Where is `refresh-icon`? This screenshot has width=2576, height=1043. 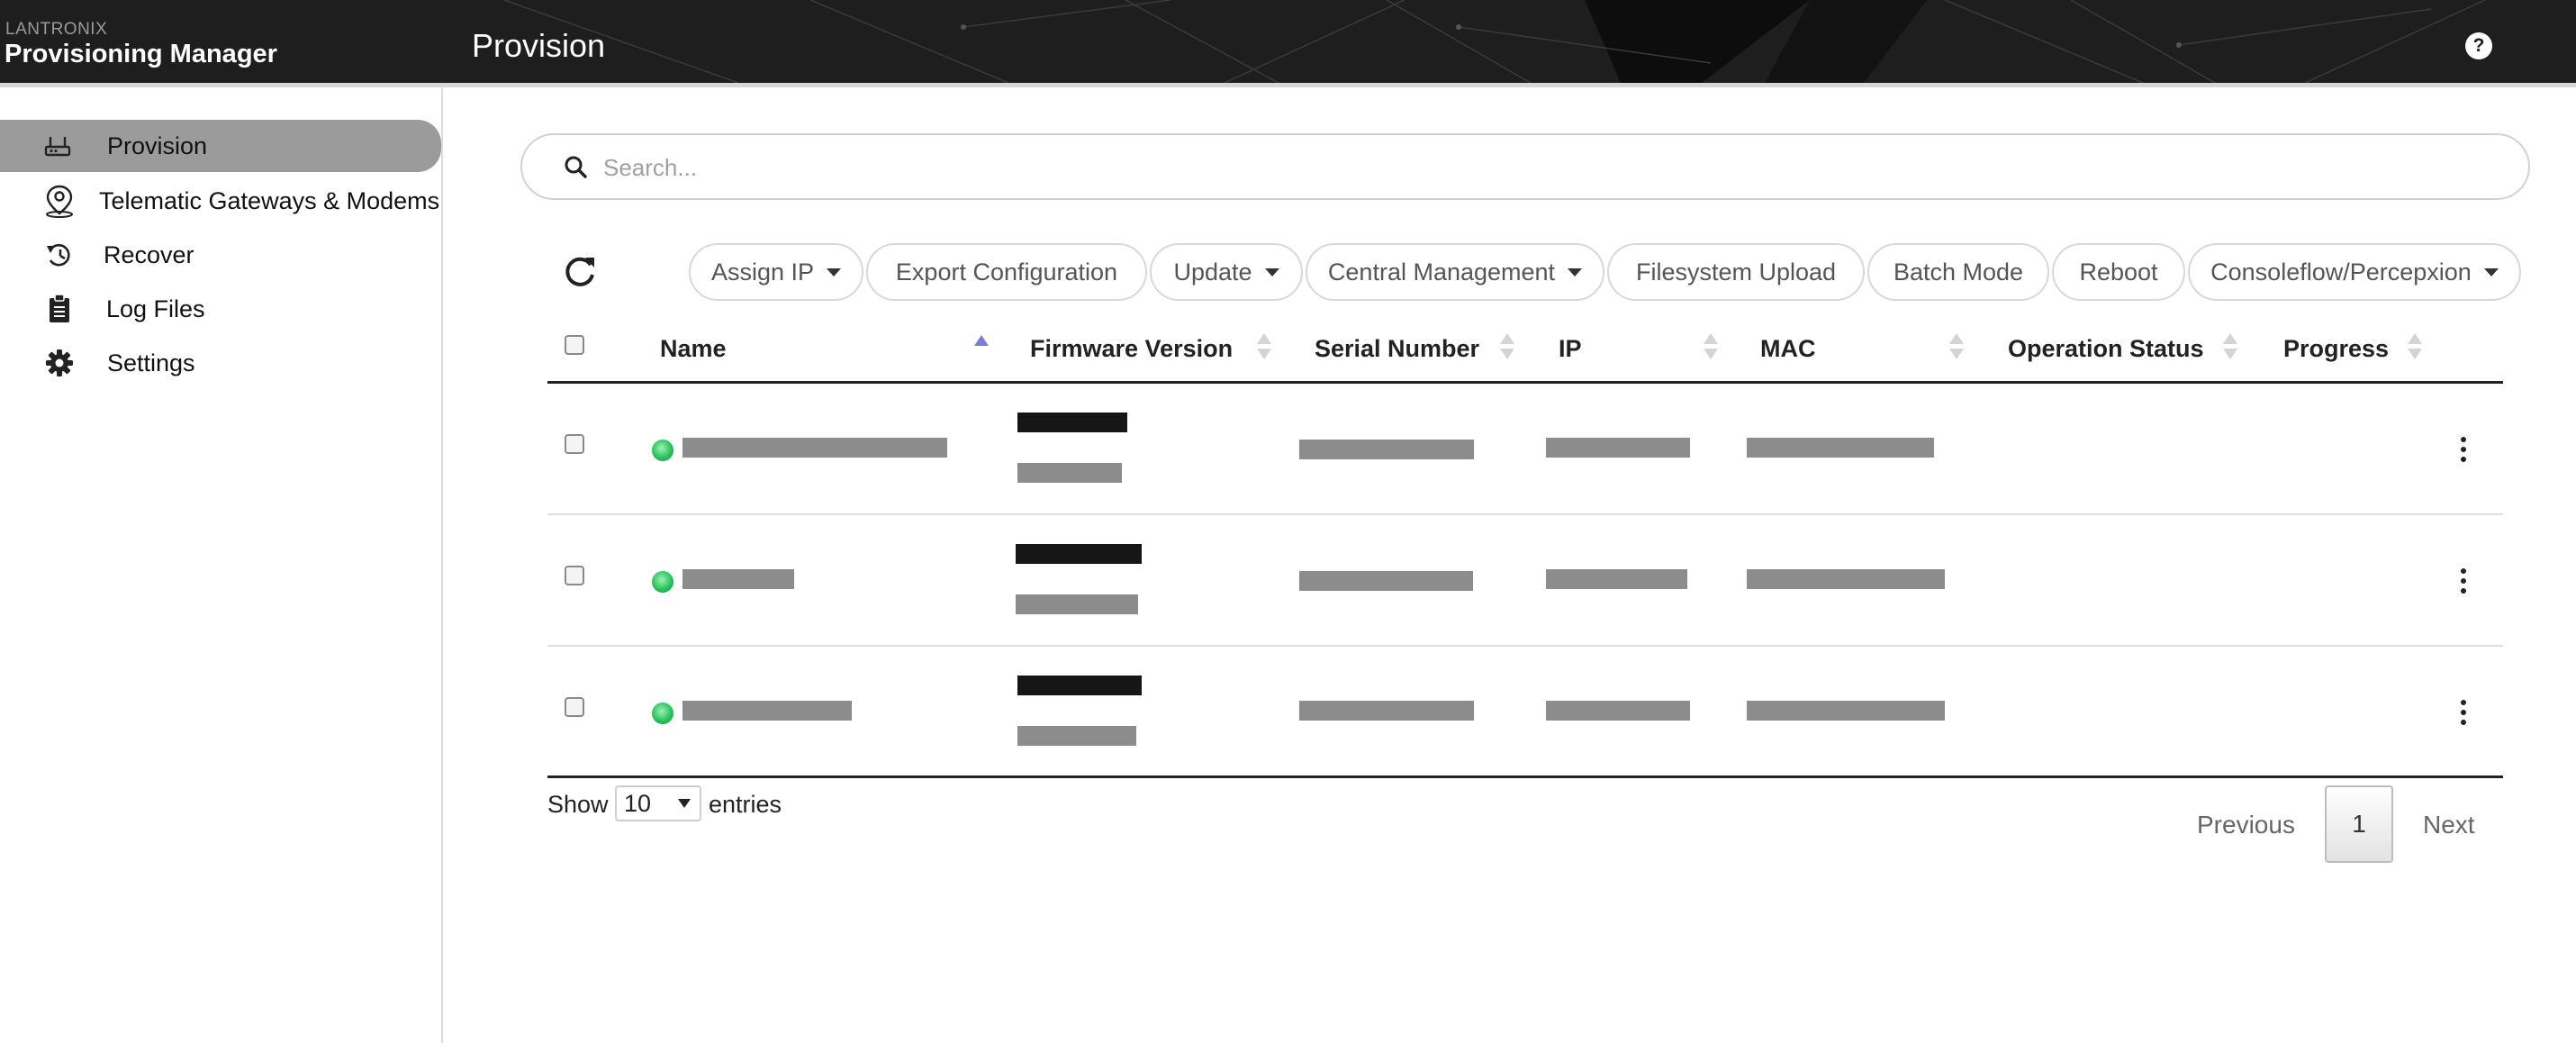
refresh-icon is located at coordinates (579, 271).